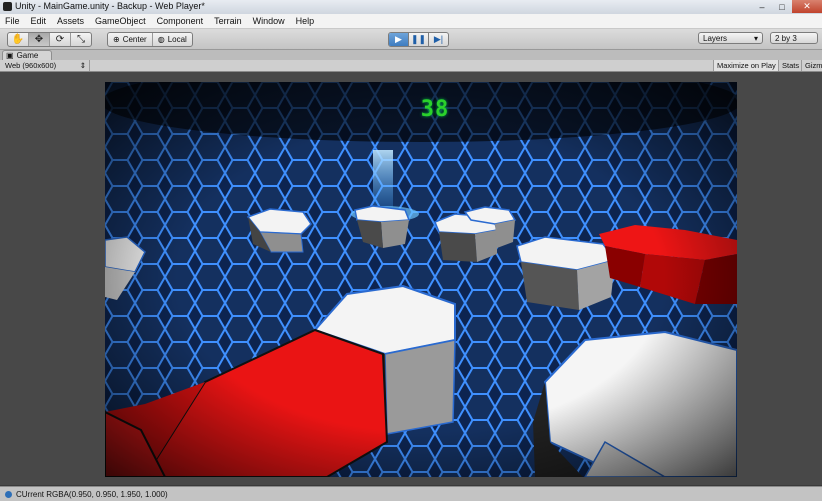  What do you see at coordinates (790, 65) in the screenshot?
I see `stats-toggle: Stats` at bounding box center [790, 65].